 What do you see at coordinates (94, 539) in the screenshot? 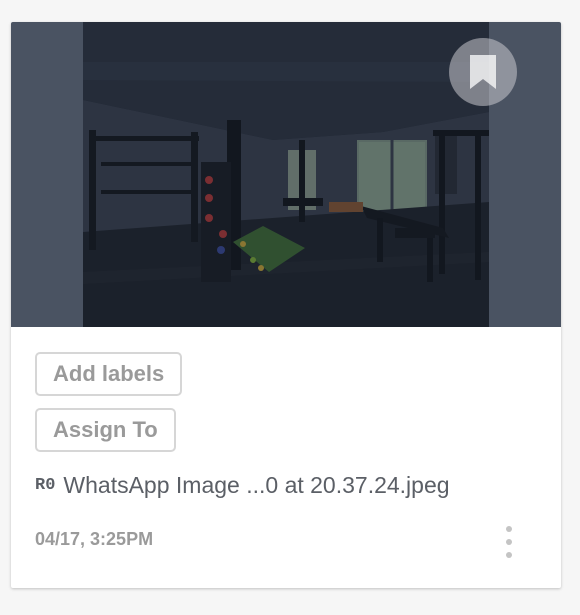
I see `timestamp: 04/17, 3:25PM` at bounding box center [94, 539].